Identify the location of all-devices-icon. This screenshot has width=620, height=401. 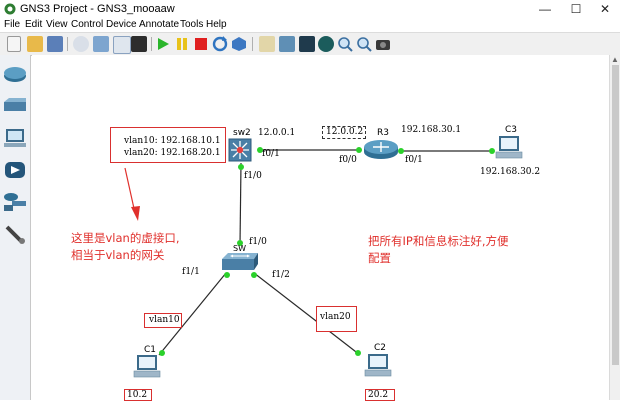
(15, 202).